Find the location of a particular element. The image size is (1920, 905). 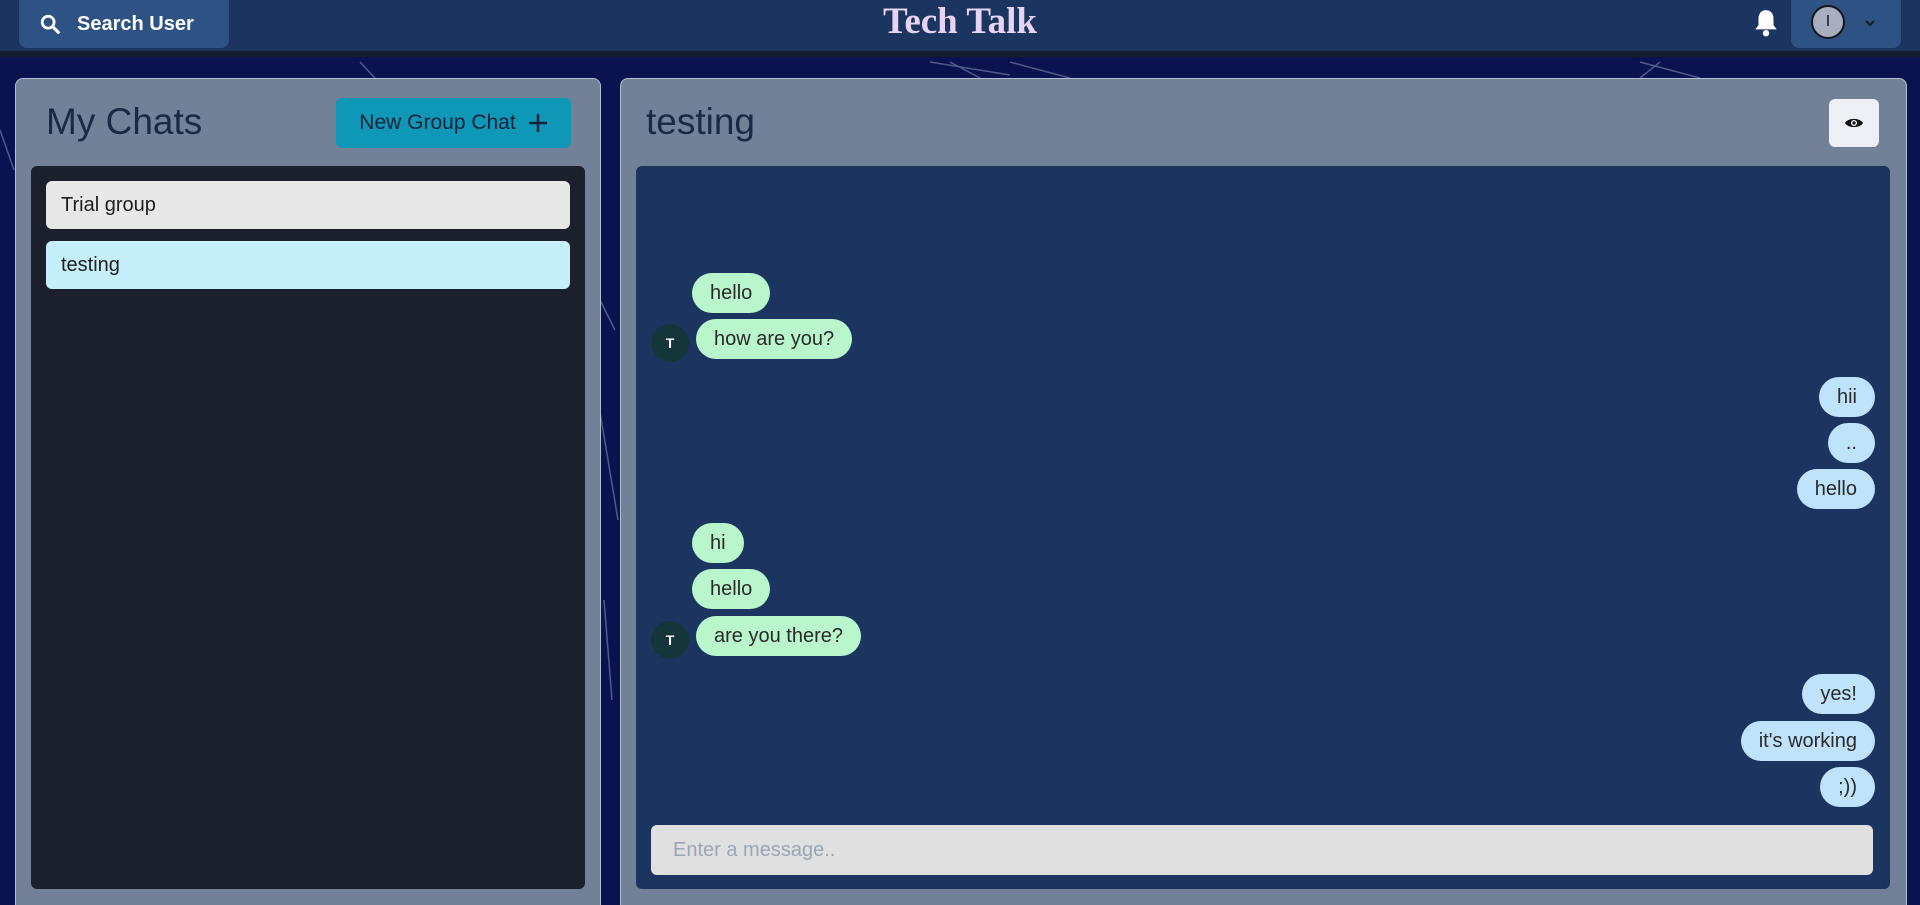

top-header: Search User Tech Talk I is located at coordinates (960, 28).